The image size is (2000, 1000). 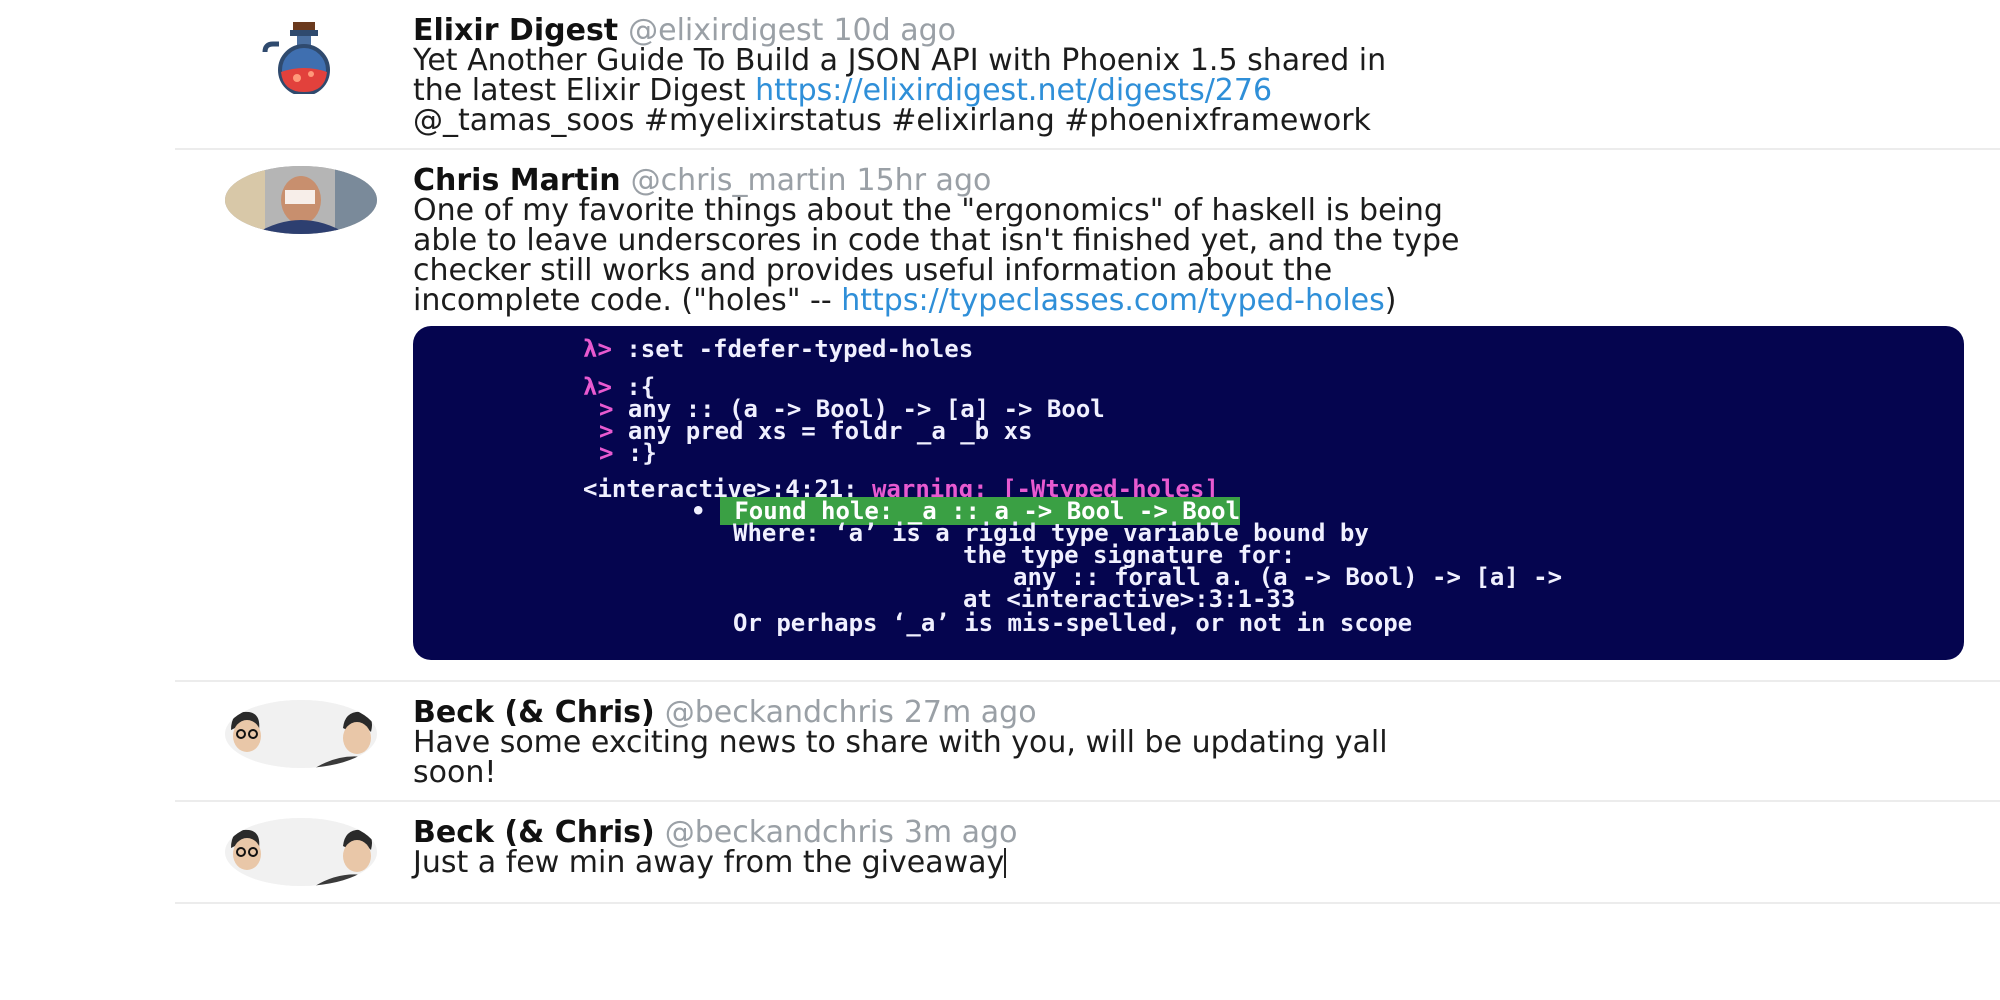 I want to click on text-cursor, so click(x=1005, y=863).